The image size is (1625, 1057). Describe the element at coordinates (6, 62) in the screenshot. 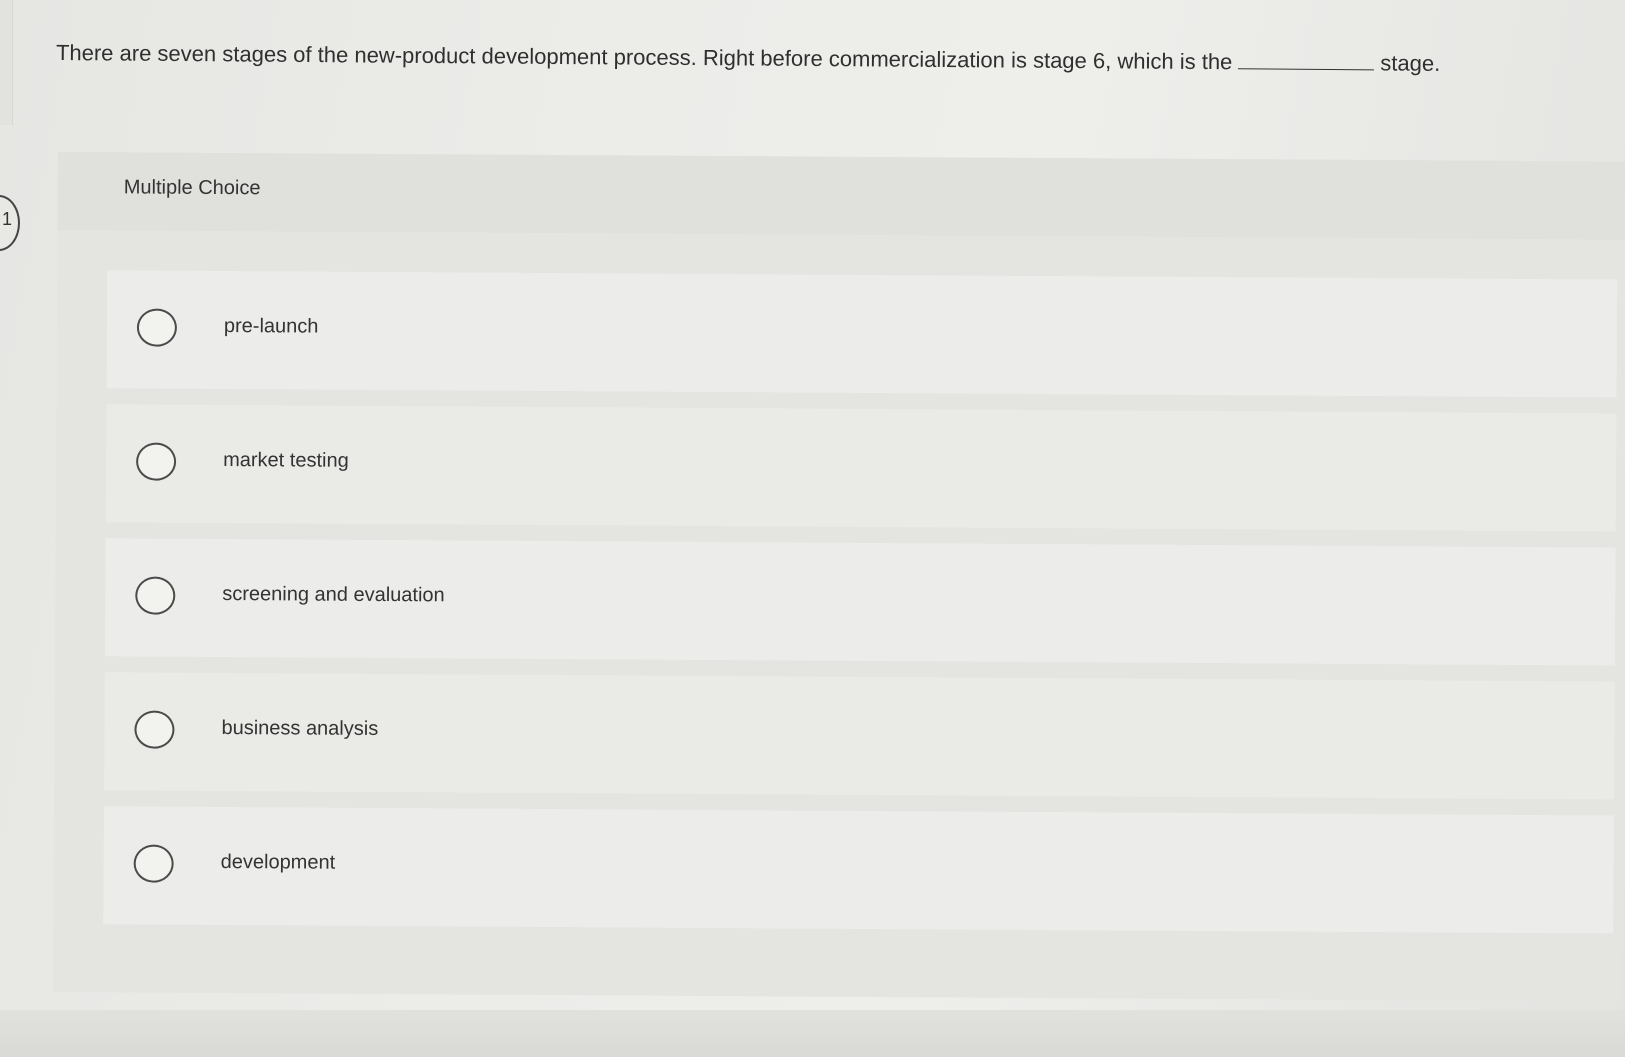

I see `sidebar-tab` at that location.